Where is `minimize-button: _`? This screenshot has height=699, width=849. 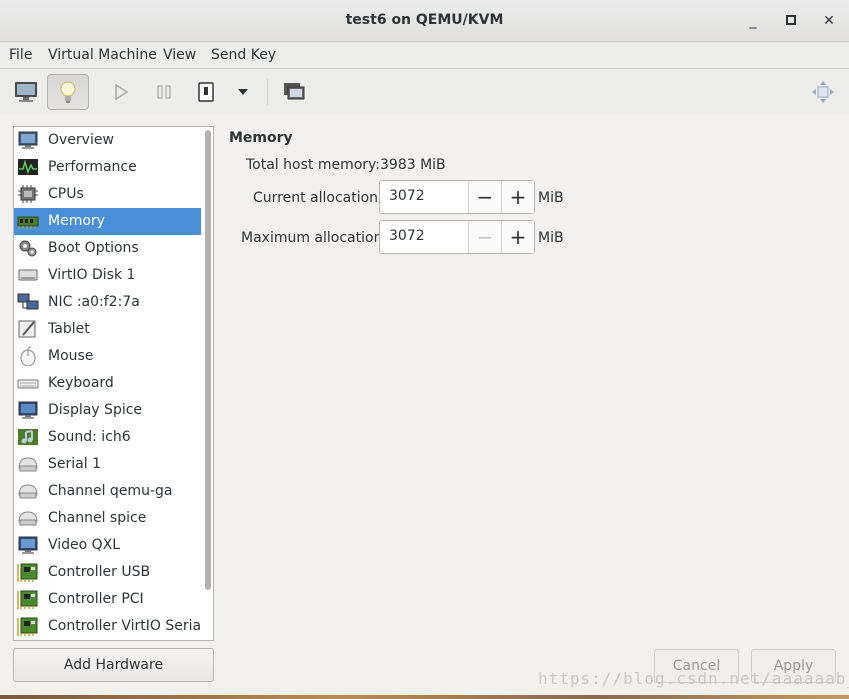
minimize-button: _ is located at coordinates (753, 21).